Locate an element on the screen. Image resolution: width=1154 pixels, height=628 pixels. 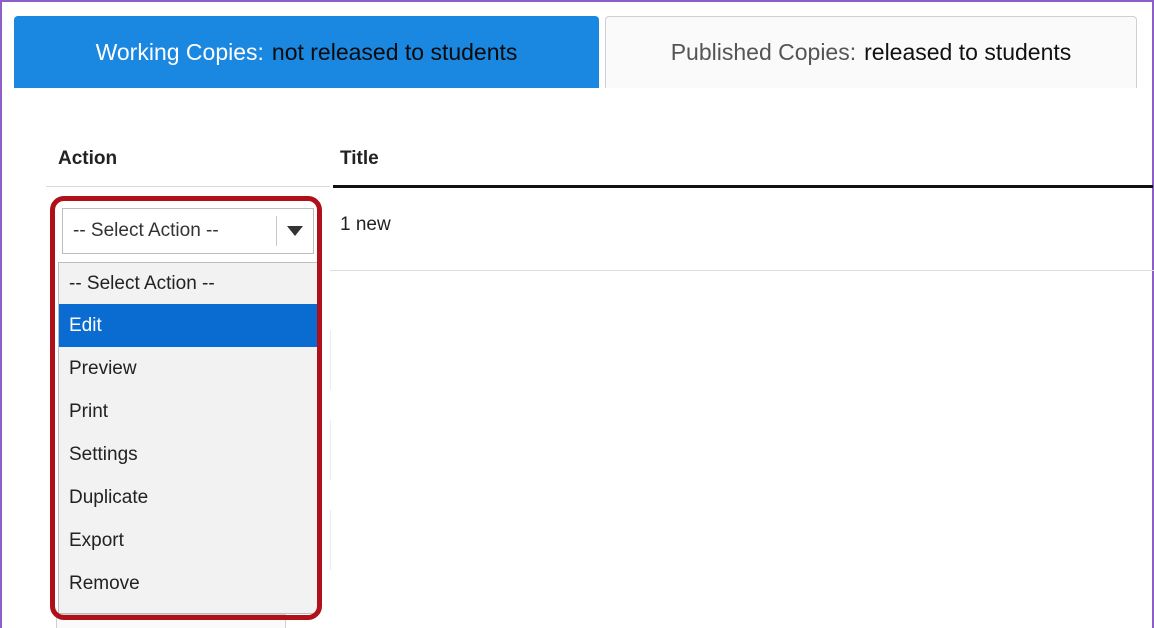
action-select-value: -- Select Action -- is located at coordinates (146, 230).